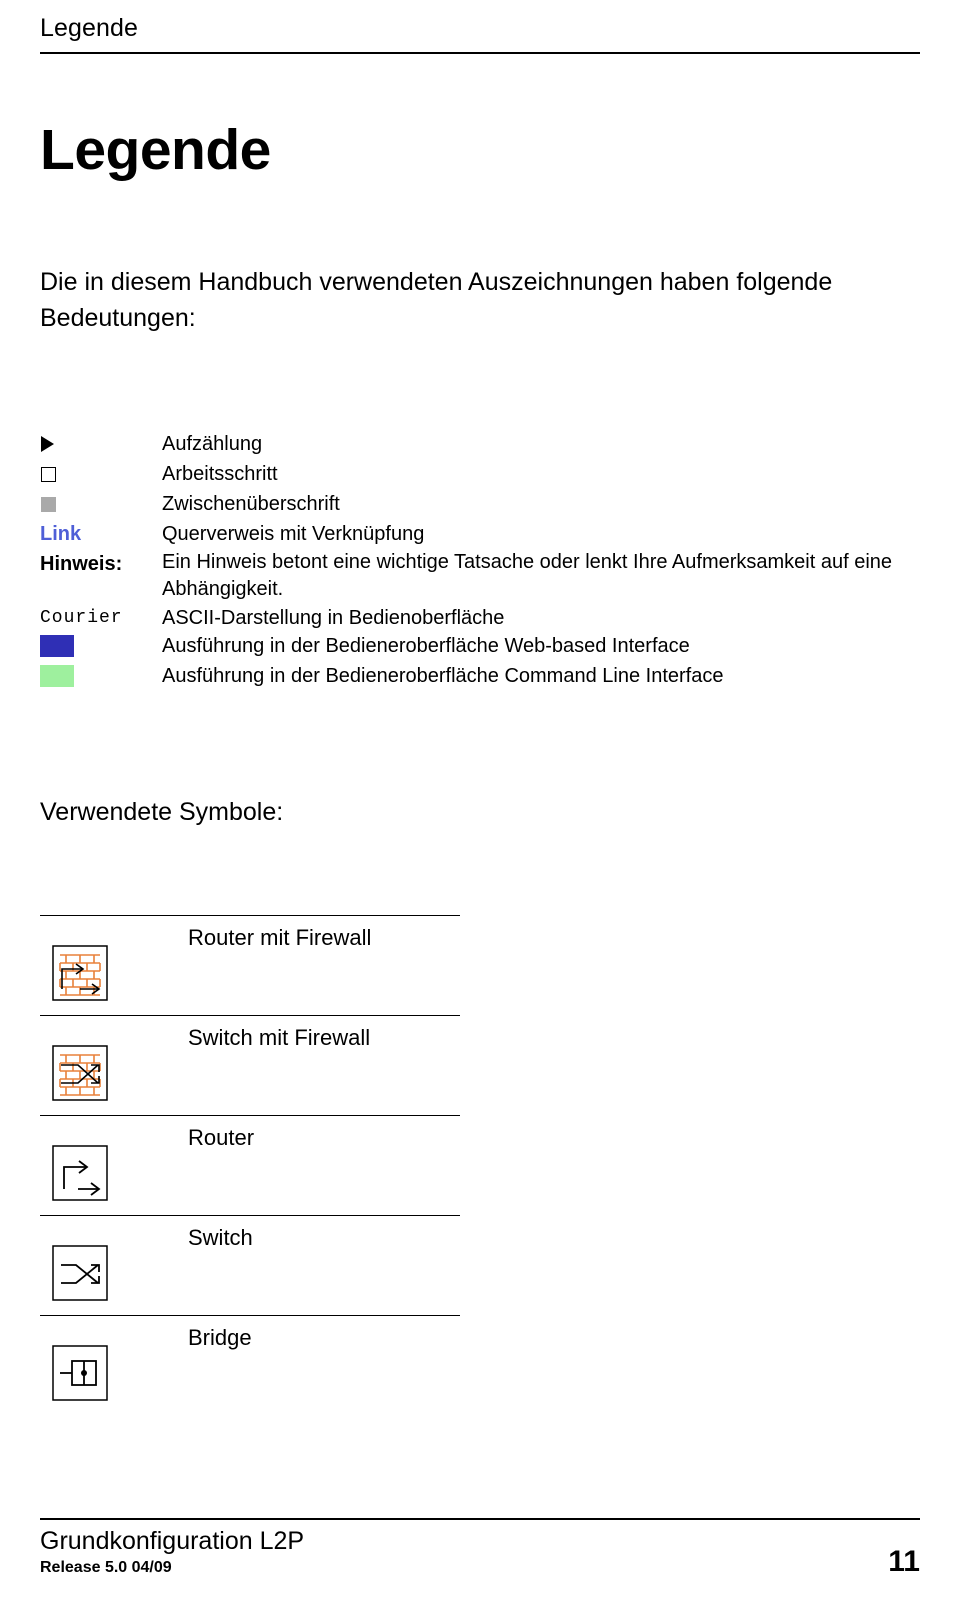 The height and width of the screenshot is (1599, 960). I want to click on legend-key-link: Link, so click(101, 534).